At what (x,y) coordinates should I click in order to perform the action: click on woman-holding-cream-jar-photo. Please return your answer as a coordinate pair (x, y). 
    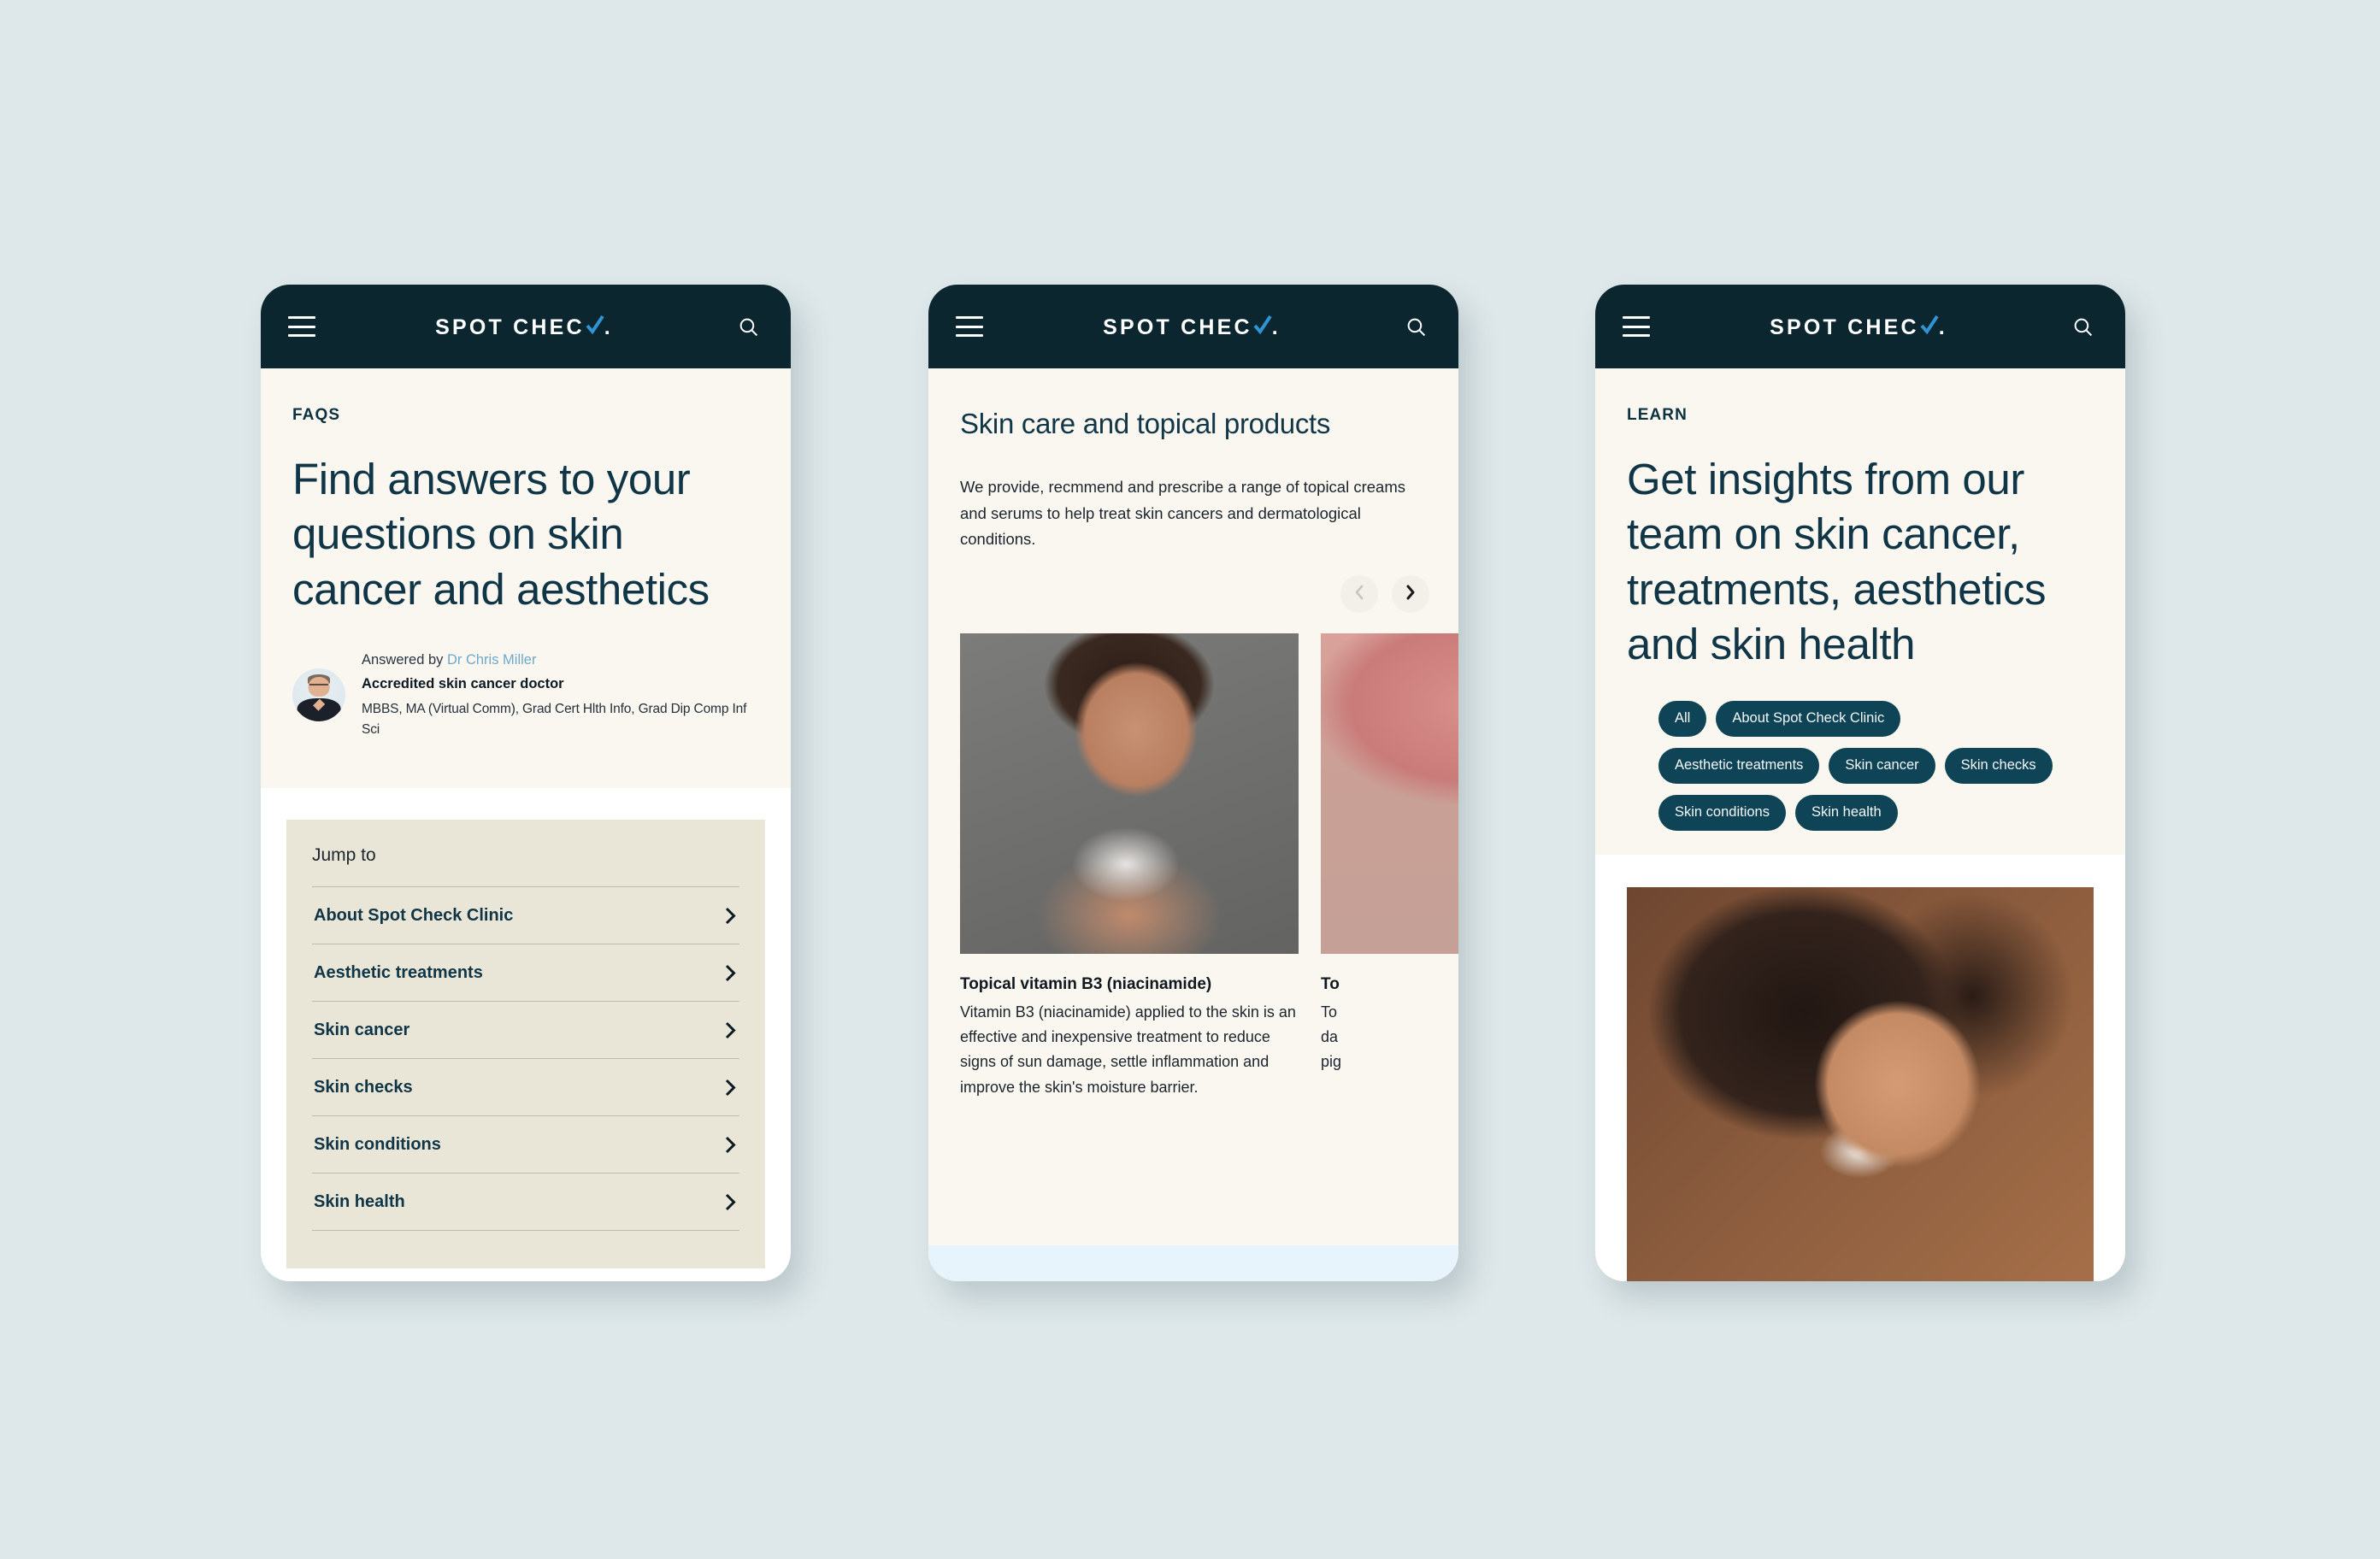
    Looking at the image, I should click on (1130, 794).